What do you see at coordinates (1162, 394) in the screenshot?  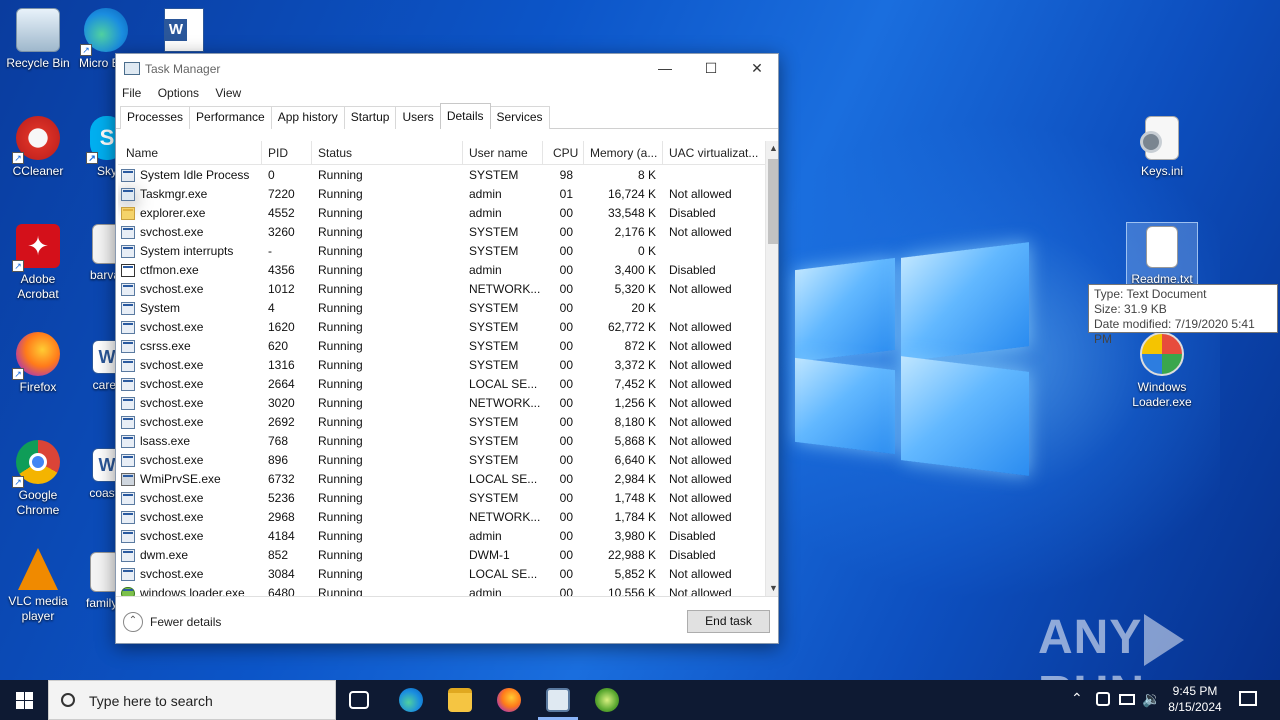 I see `desktop-icon-label: Windows Loader.exe` at bounding box center [1162, 394].